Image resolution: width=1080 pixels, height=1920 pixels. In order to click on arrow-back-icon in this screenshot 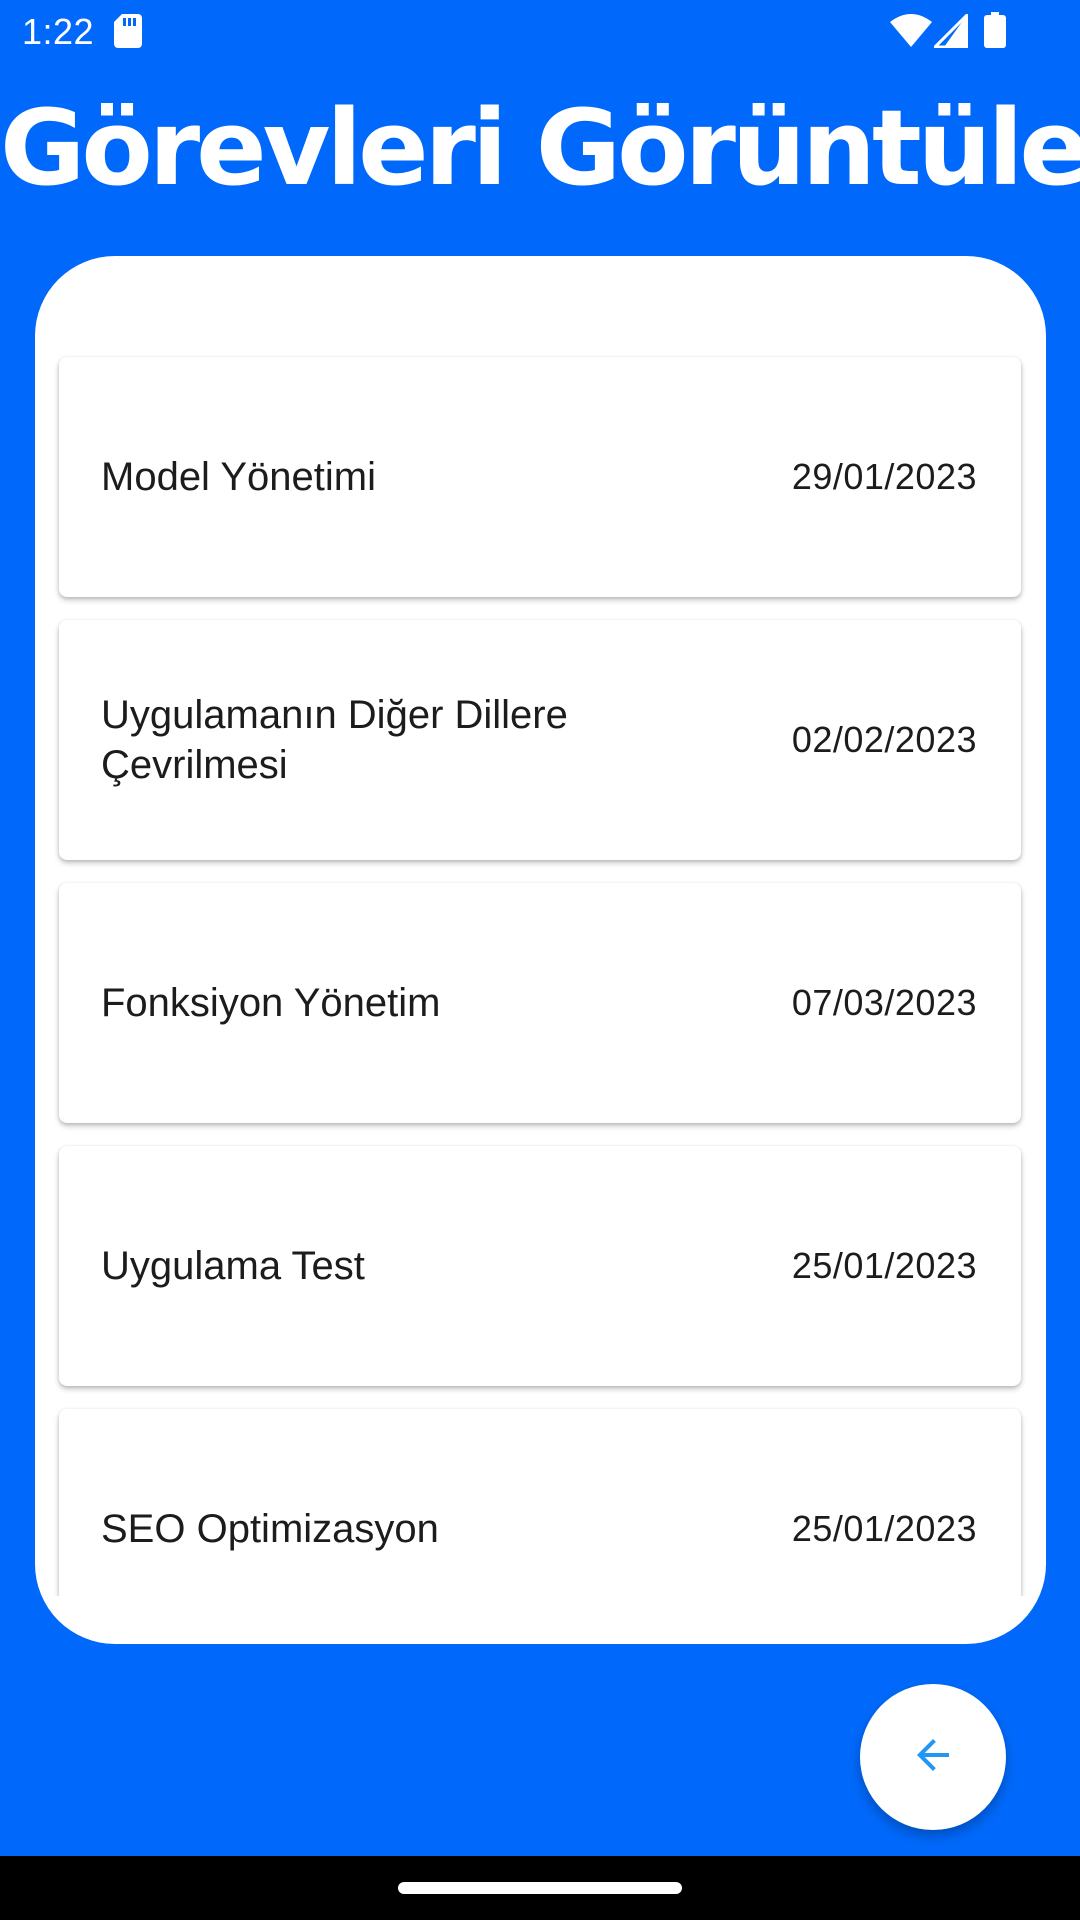, I will do `click(933, 1757)`.